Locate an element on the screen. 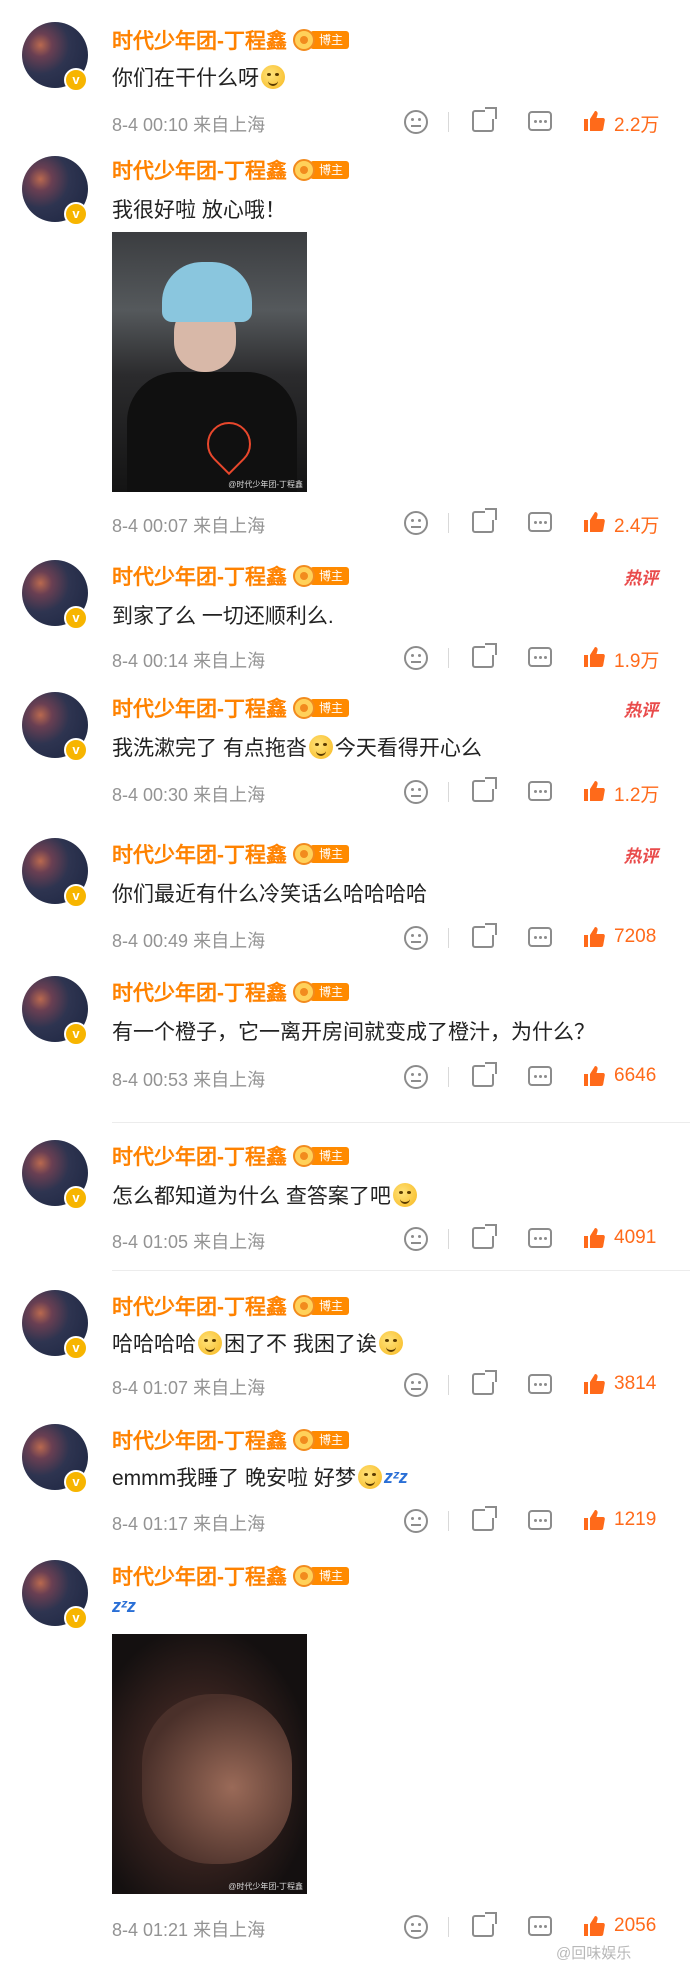  comment-meta: 8-4 00:49 来自上海 is located at coordinates (188, 940).